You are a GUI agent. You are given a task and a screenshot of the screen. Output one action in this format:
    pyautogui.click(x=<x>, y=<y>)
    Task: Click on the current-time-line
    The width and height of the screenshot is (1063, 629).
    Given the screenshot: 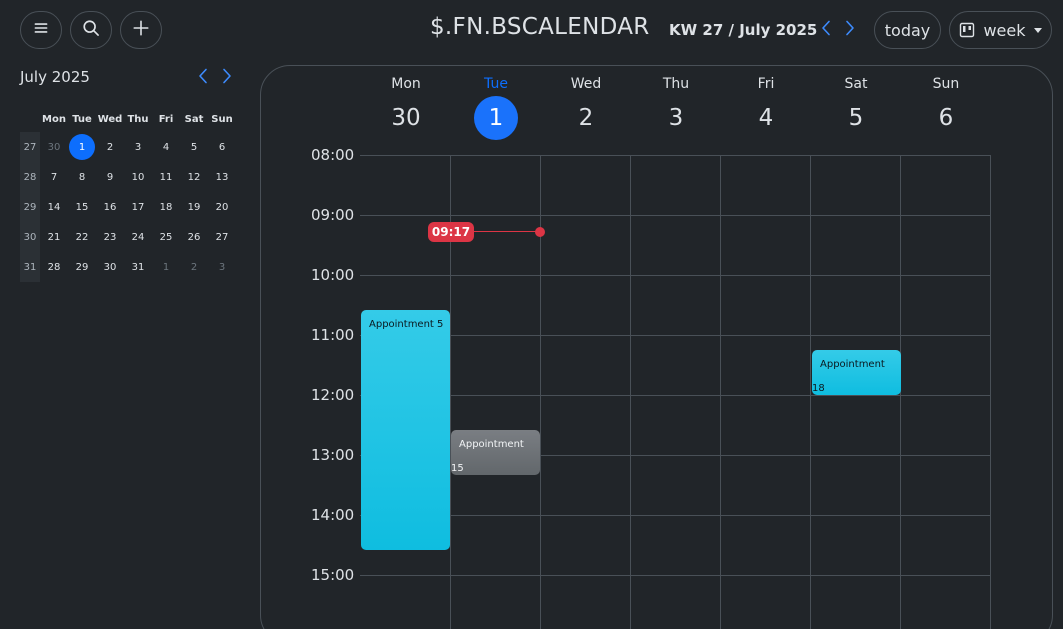 What is the action you would take?
    pyautogui.click(x=505, y=231)
    